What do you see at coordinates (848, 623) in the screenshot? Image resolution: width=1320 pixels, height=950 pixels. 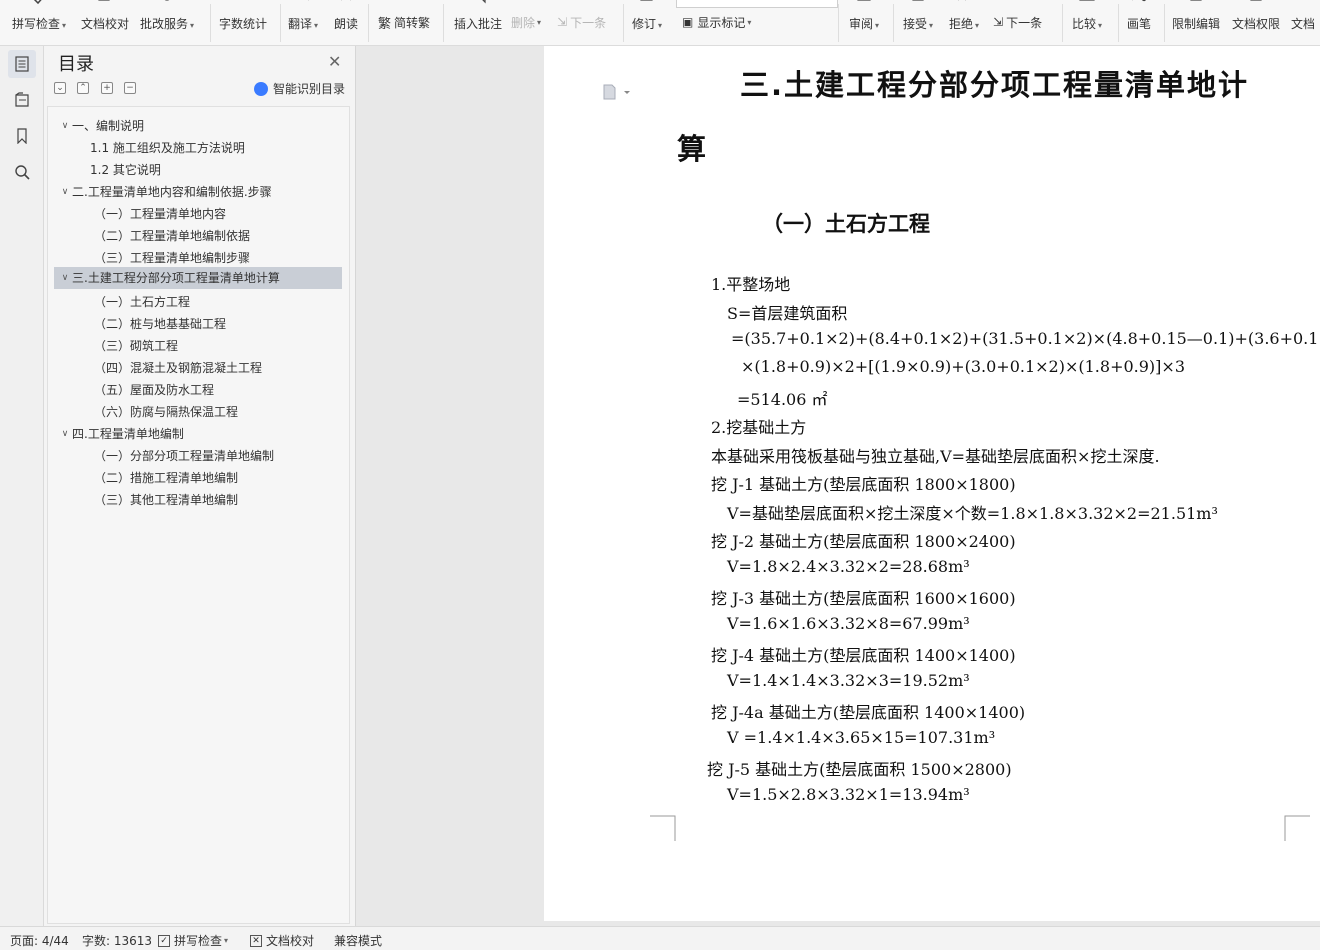 I see `body-line: V=1.6×1.6×3.32×8=67.99m³` at bounding box center [848, 623].